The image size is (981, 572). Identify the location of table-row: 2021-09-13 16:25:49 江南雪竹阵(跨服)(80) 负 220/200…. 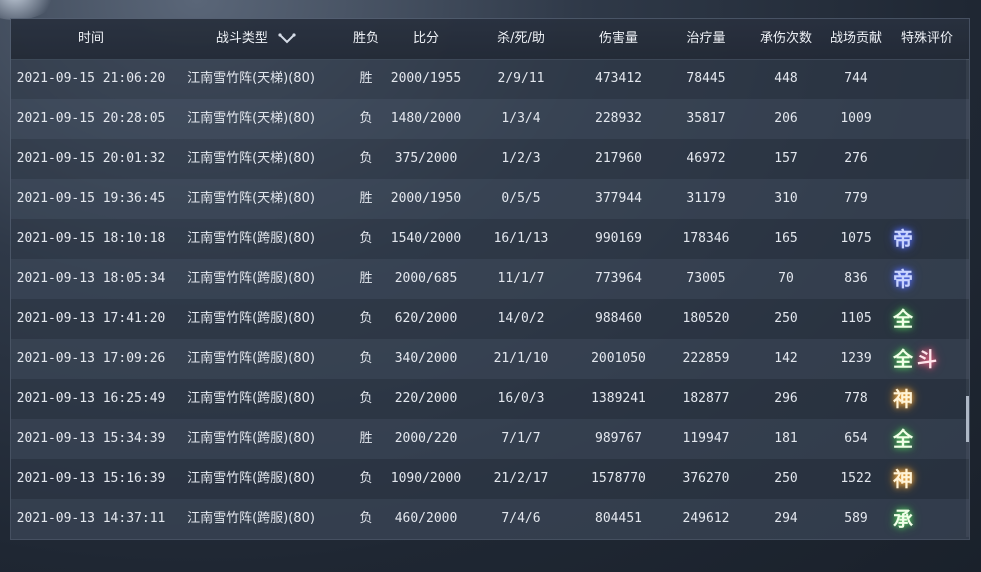
(490, 399).